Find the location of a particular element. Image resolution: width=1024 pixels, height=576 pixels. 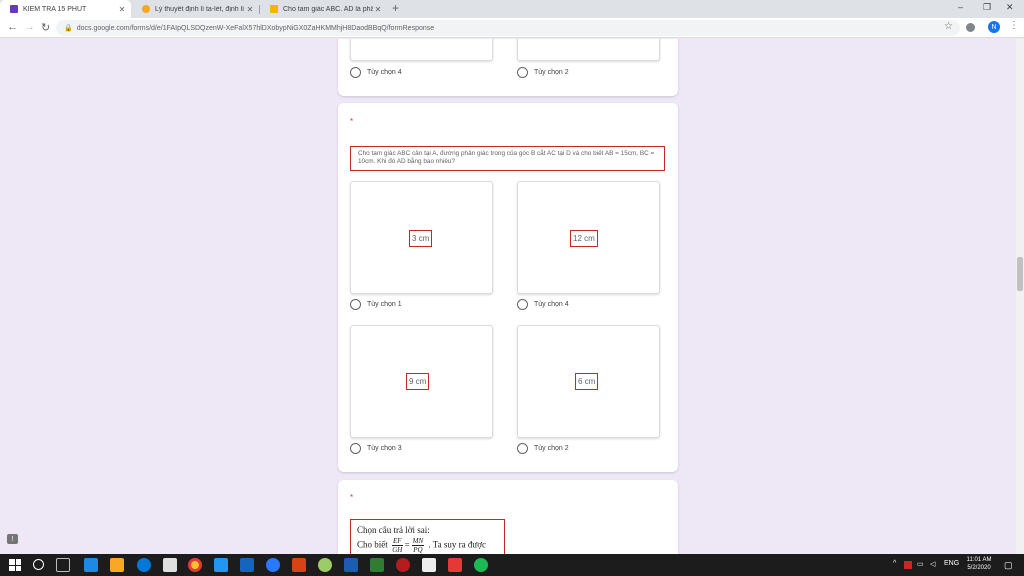

option-image: 12 cm is located at coordinates (588, 237).